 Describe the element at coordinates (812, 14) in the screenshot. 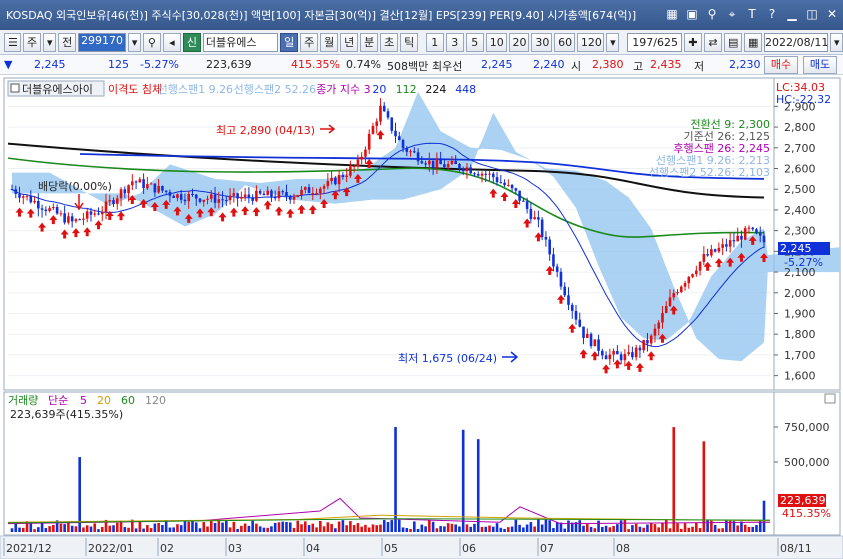

I see `restore-icon: ◫` at that location.